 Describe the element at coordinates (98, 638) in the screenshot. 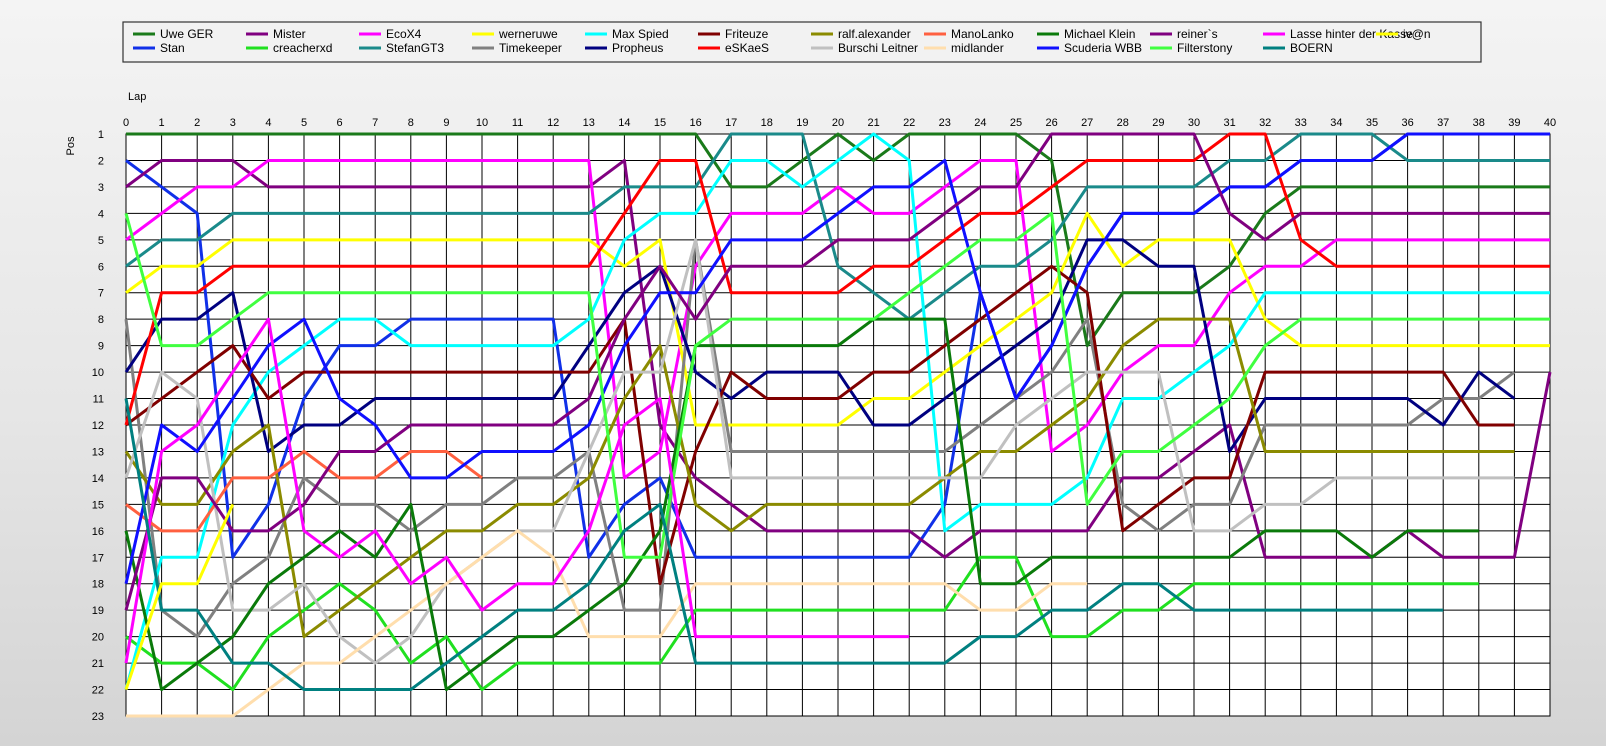

I see `y-tick-label: 20` at that location.